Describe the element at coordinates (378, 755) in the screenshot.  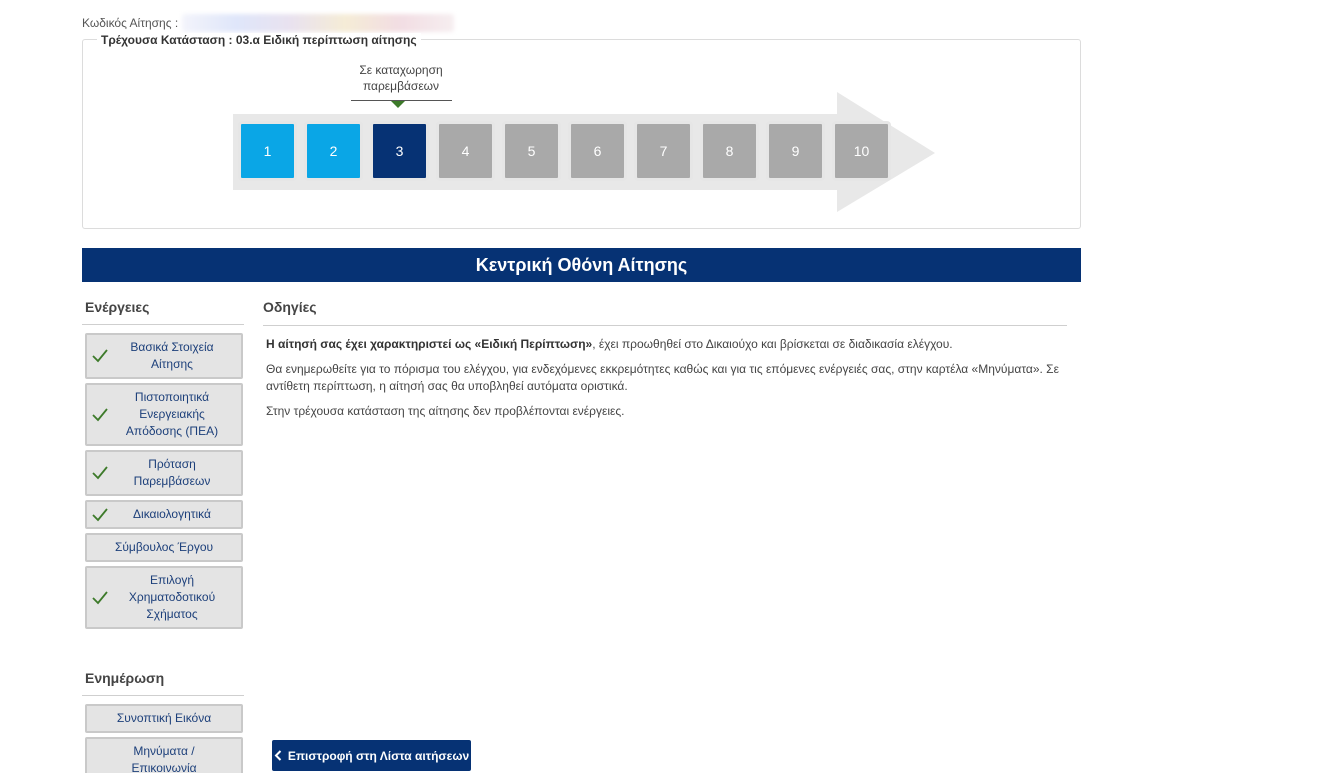
I see `back-button-label: Επιστροφή στη Λίστα αιτήσεων` at that location.